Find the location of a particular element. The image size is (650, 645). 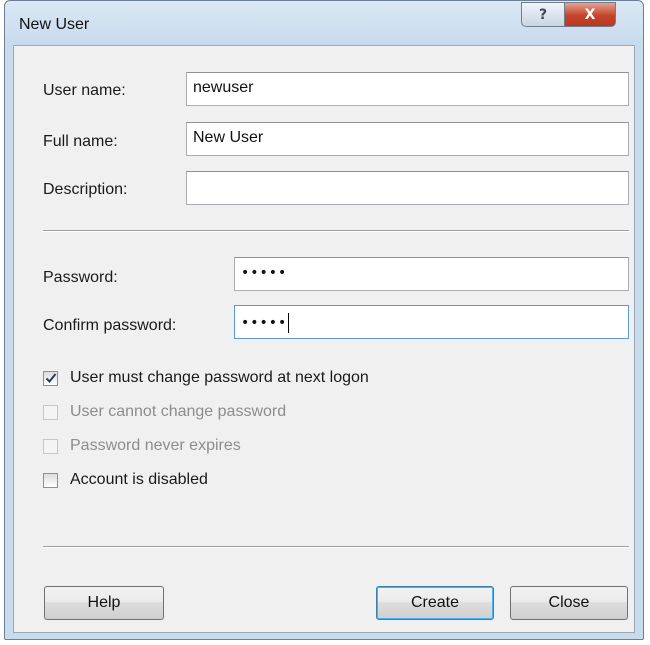

must-change-password-label: User must change password at next logon is located at coordinates (219, 377).